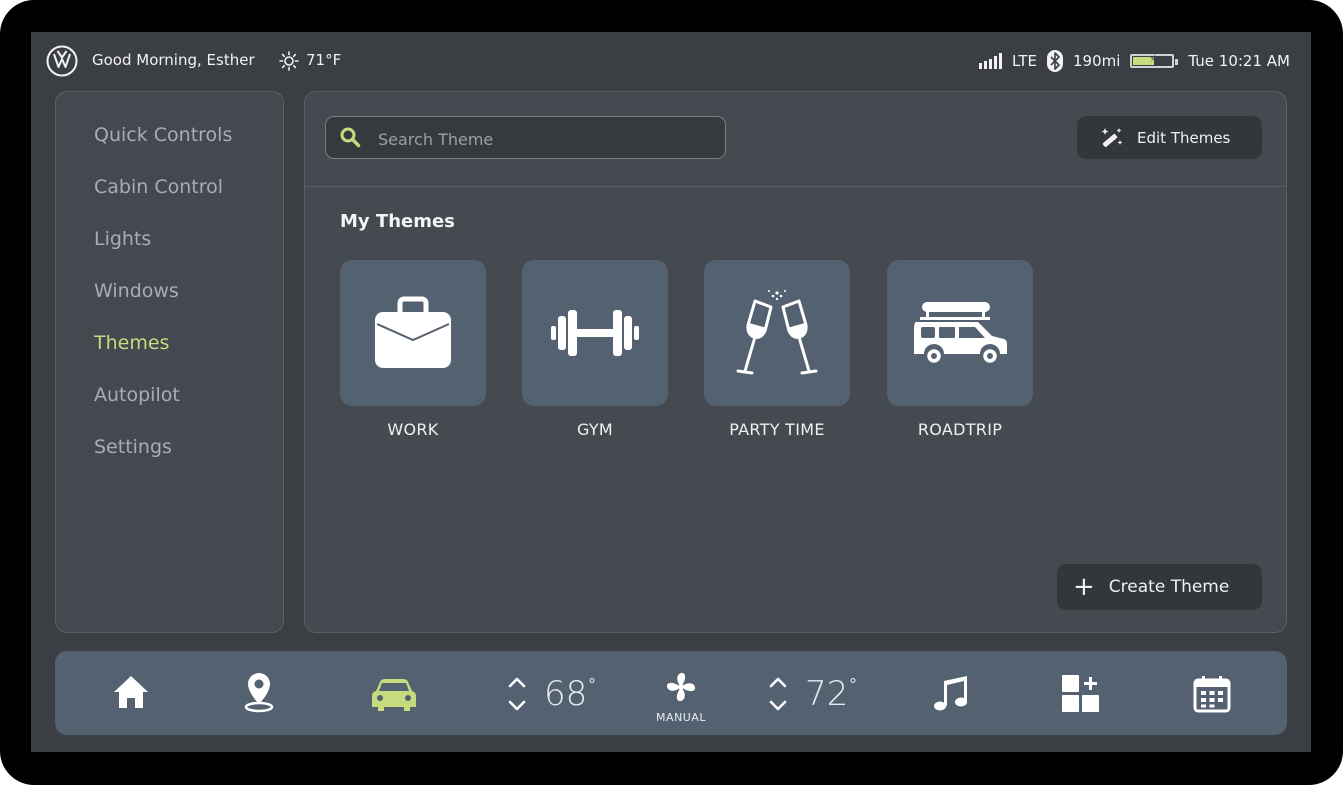 The width and height of the screenshot is (1343, 785). Describe the element at coordinates (122, 239) in the screenshot. I see `sidebar-item-lights: Lights` at that location.